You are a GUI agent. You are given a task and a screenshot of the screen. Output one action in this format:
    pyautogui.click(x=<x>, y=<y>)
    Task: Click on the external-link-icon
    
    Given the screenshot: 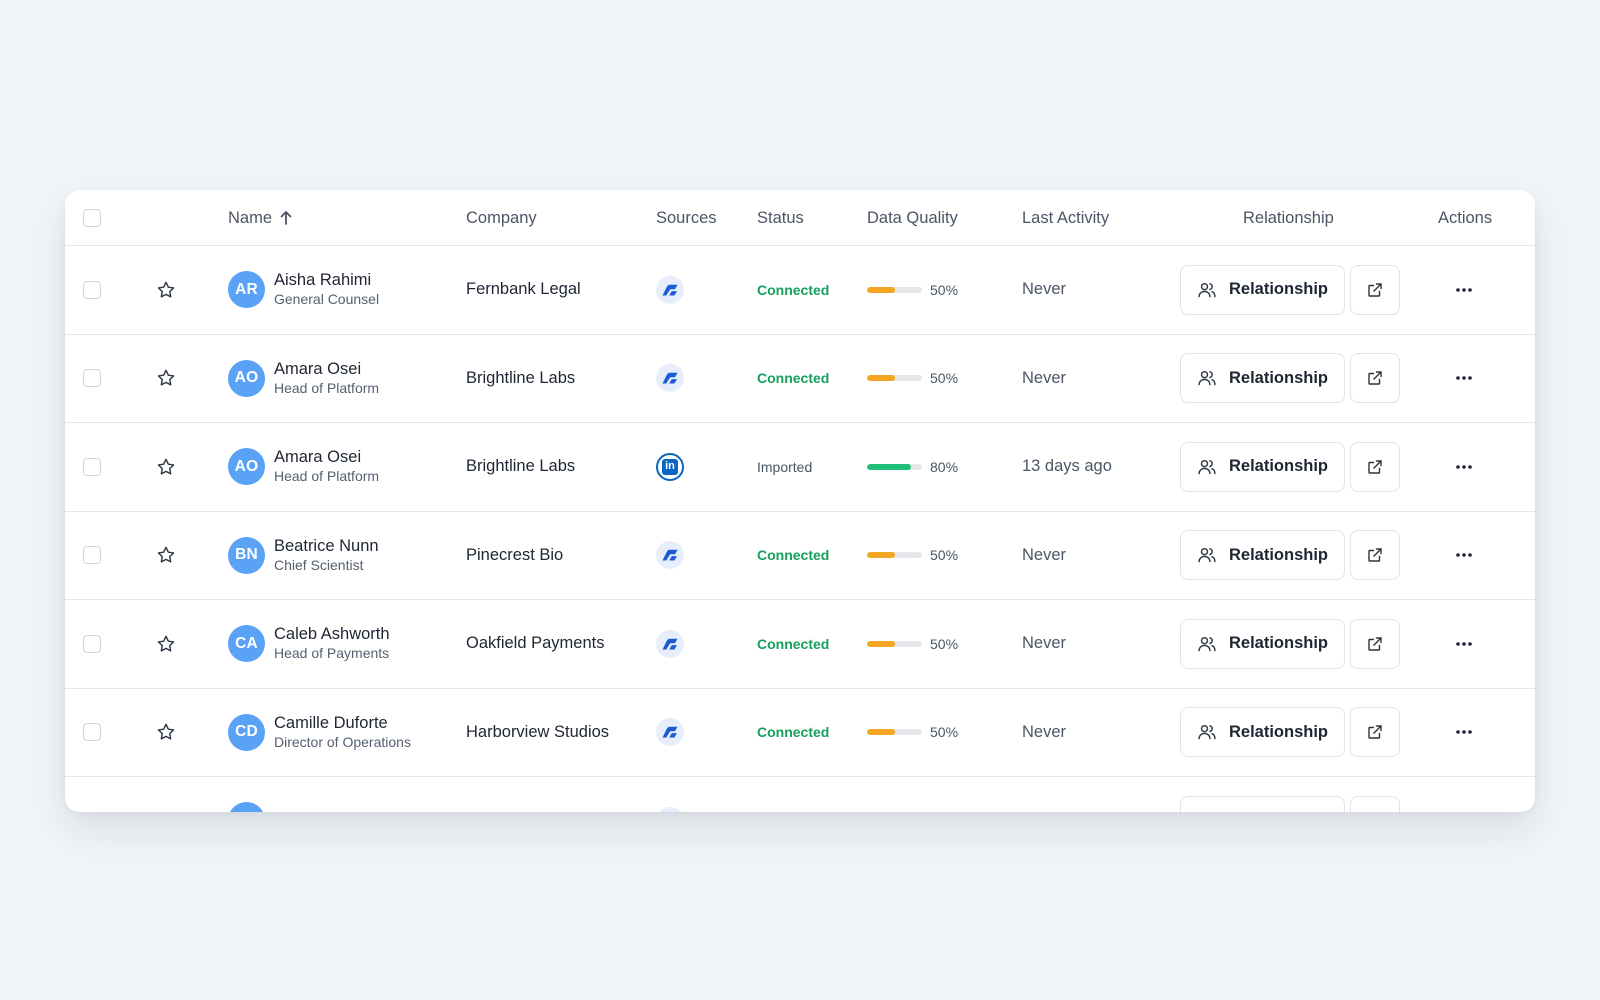 What is the action you would take?
    pyautogui.click(x=1375, y=644)
    